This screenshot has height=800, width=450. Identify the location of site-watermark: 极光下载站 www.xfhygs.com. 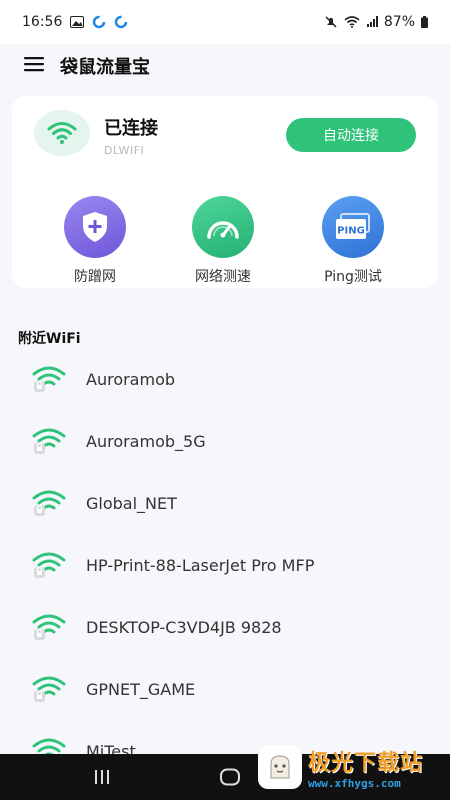
(351, 767).